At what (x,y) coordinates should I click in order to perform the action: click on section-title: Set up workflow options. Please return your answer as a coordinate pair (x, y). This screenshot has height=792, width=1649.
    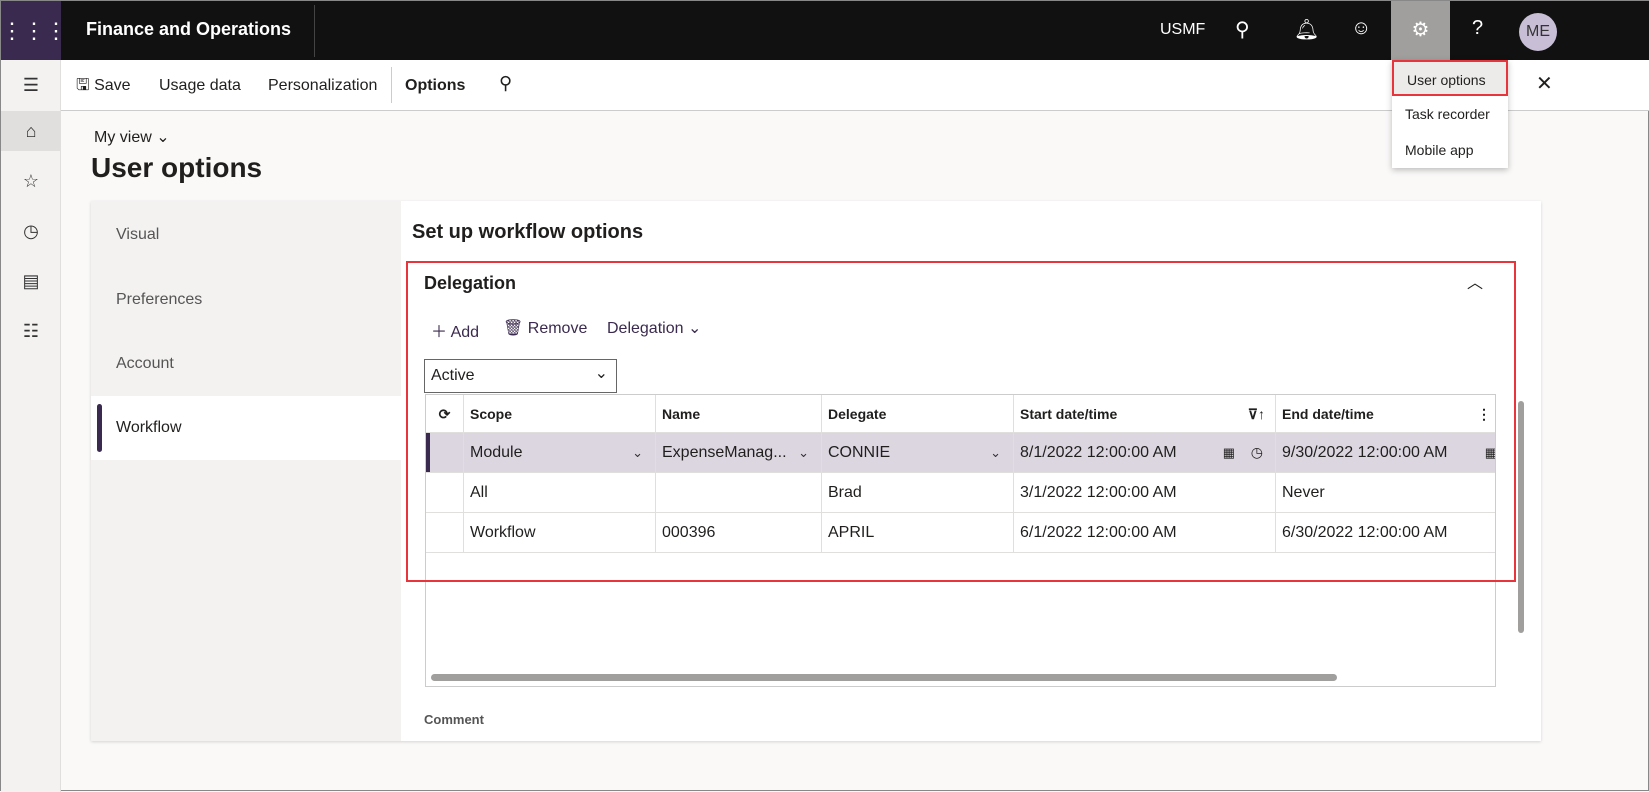
    Looking at the image, I should click on (528, 232).